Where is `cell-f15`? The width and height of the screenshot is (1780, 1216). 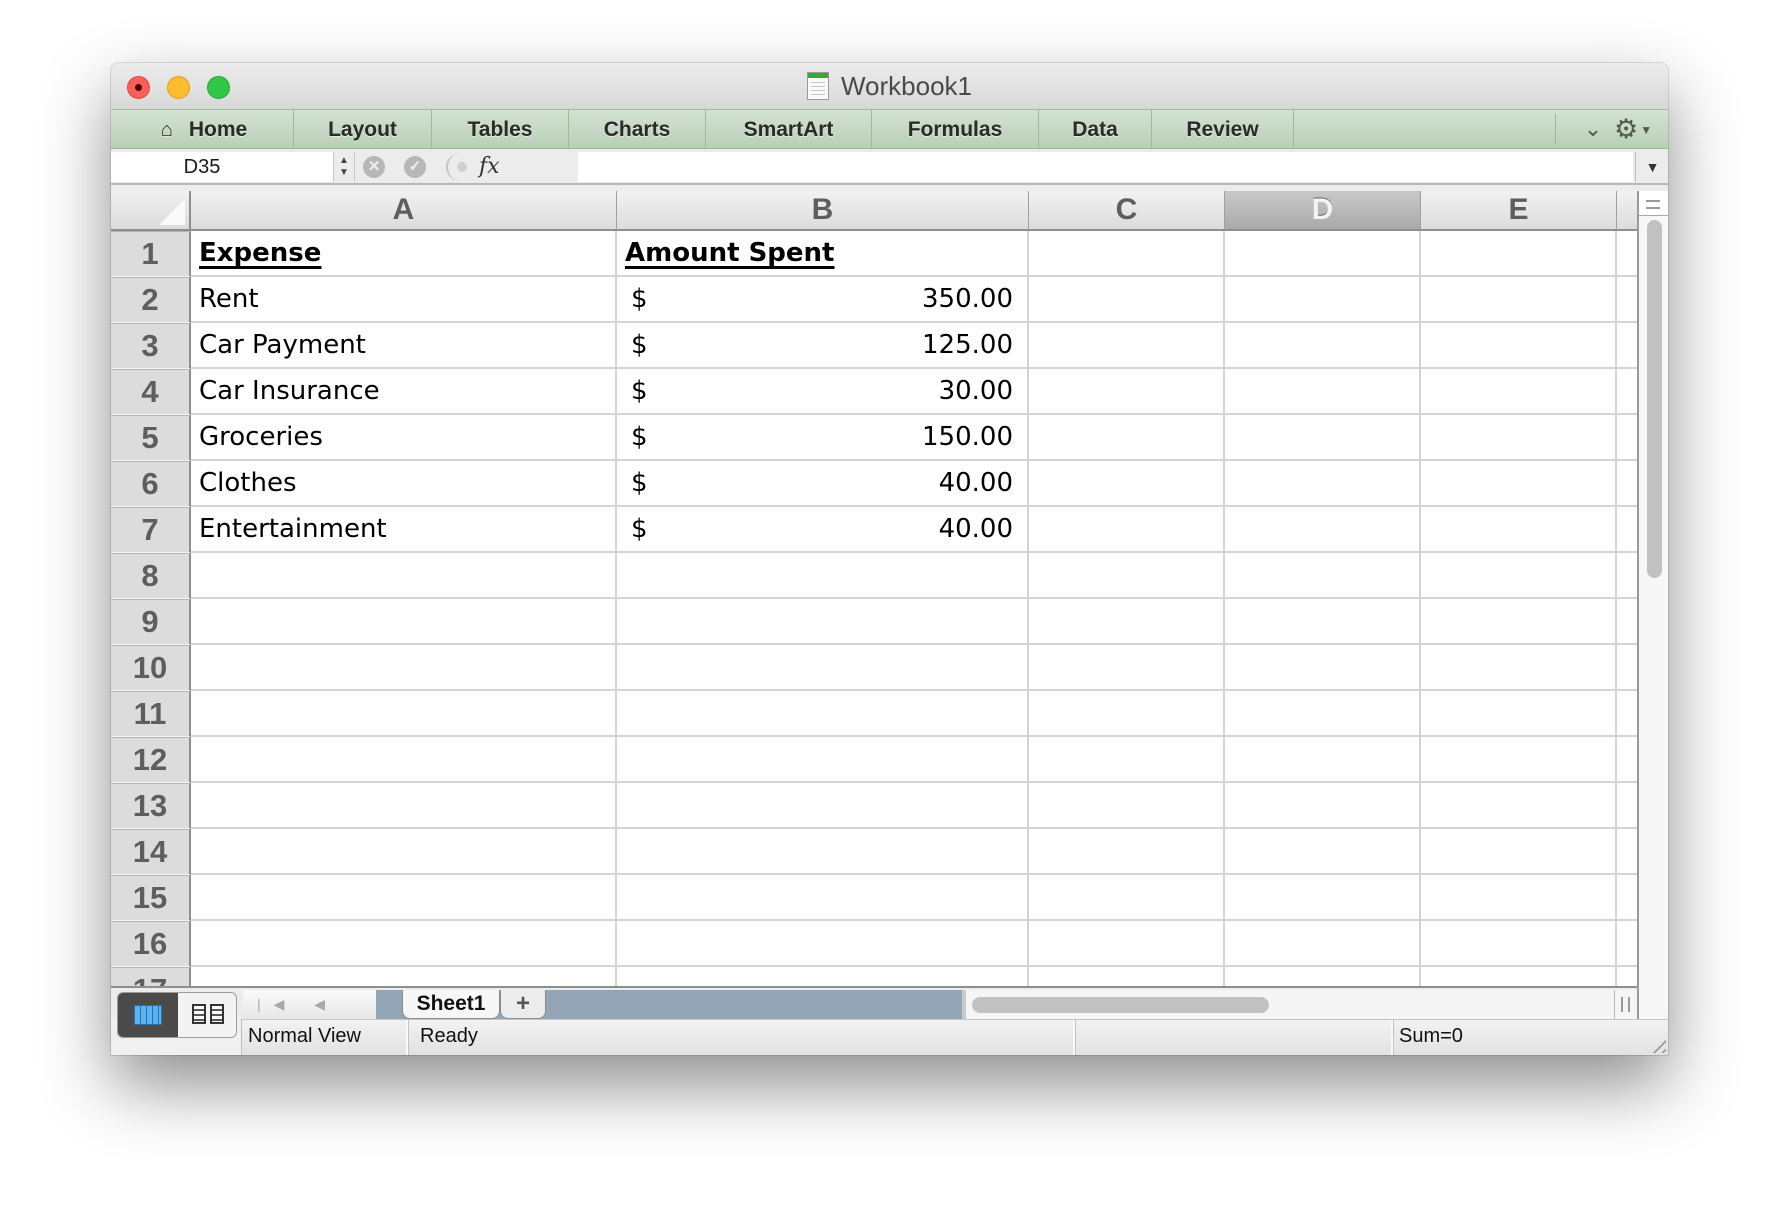 cell-f15 is located at coordinates (1627, 898).